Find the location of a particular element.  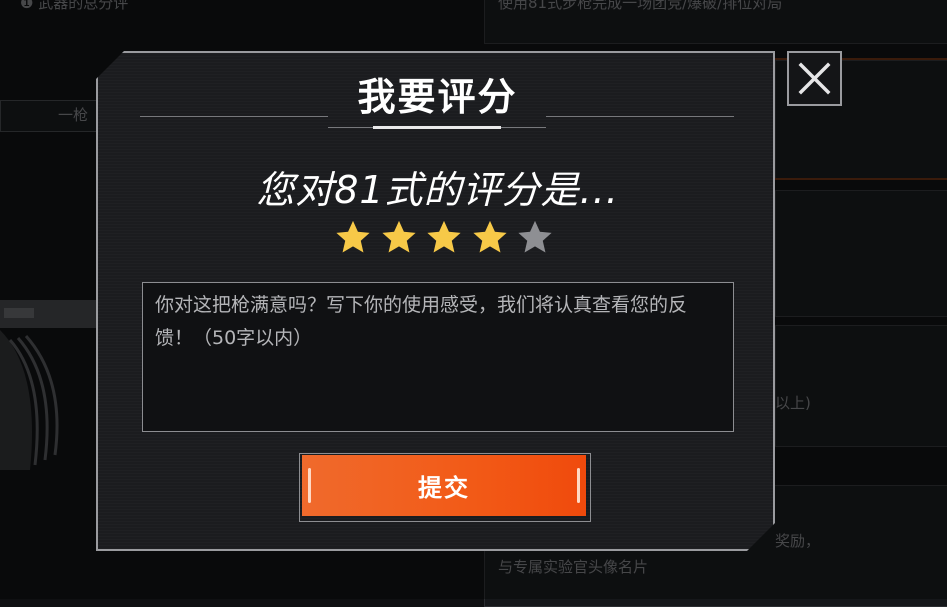

star-3-icon is located at coordinates (444, 237).